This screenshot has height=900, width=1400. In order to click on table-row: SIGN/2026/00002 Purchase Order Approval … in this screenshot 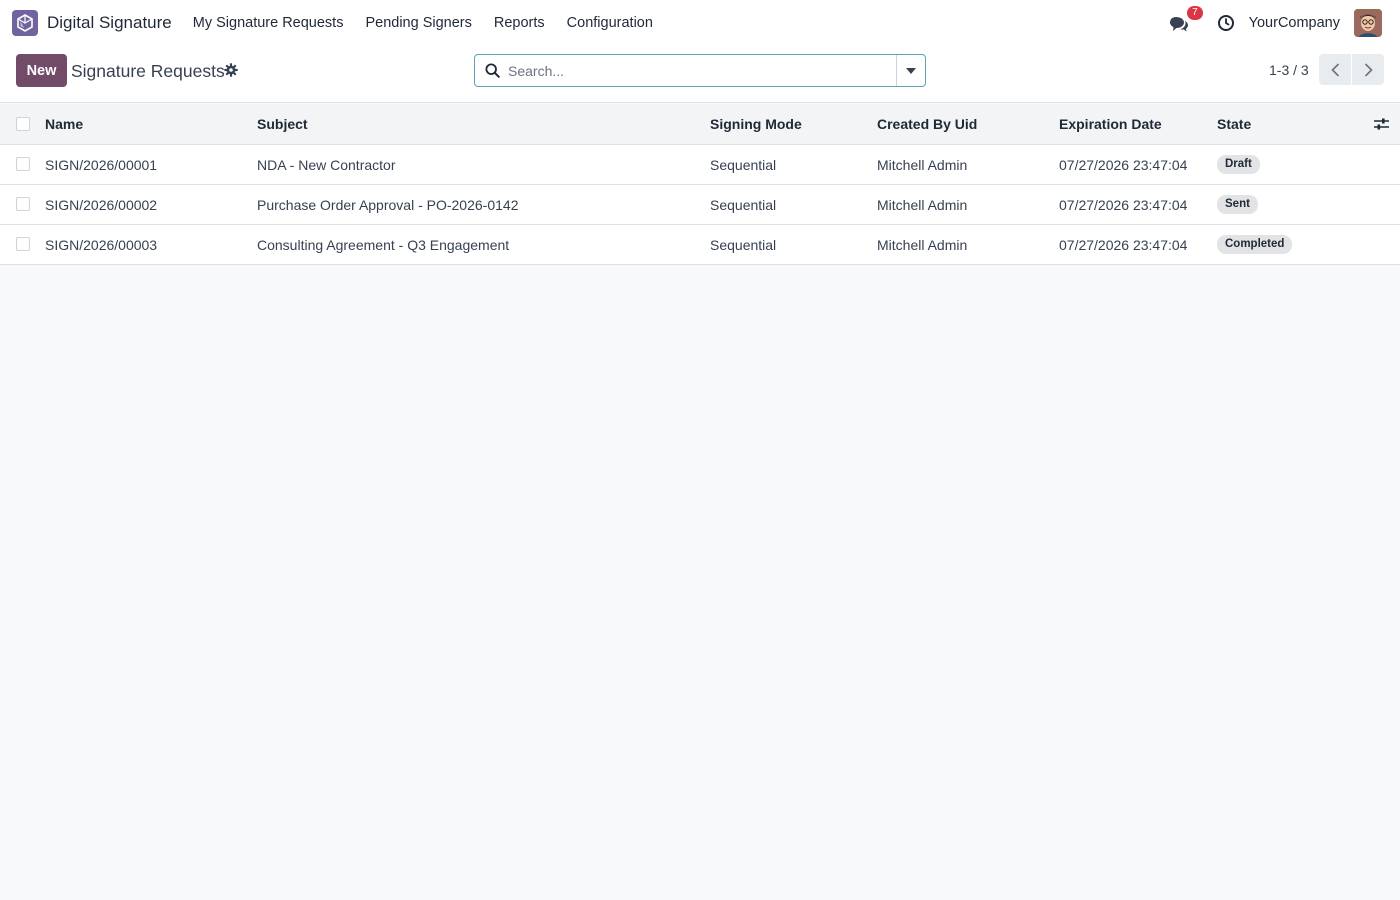, I will do `click(700, 205)`.